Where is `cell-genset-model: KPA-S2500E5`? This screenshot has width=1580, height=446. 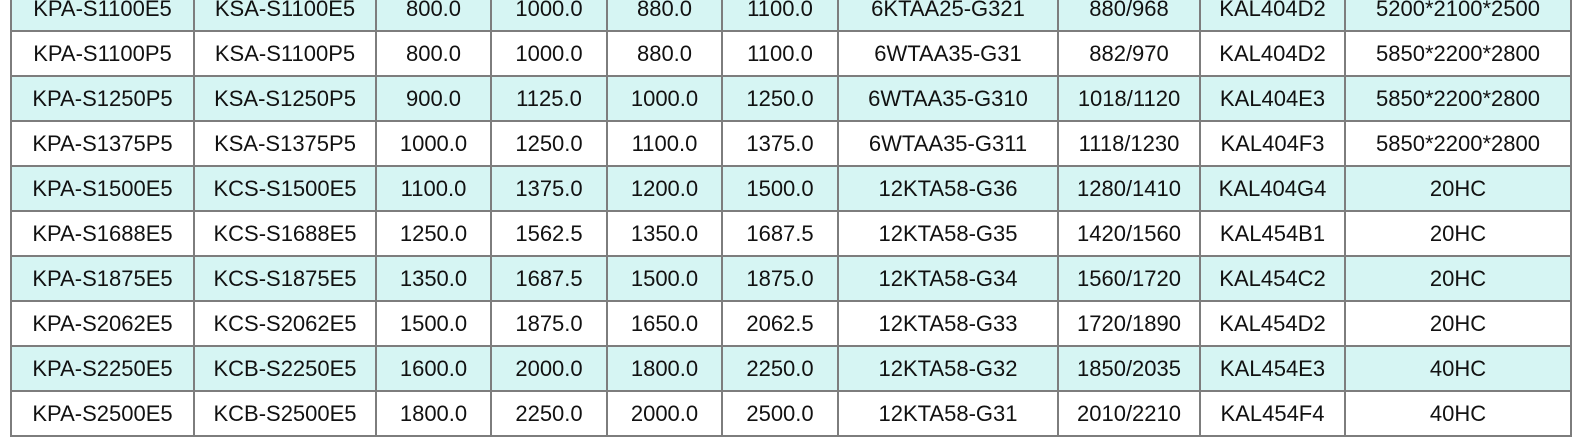
cell-genset-model: KPA-S2500E5 is located at coordinates (102, 413).